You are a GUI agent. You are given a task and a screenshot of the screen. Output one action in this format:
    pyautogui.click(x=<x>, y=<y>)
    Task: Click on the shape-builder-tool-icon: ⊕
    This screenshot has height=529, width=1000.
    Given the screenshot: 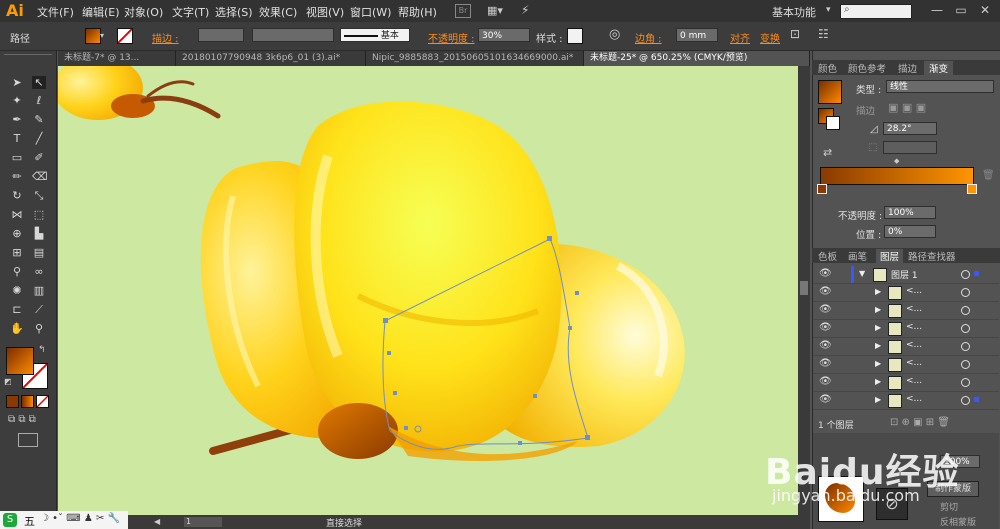 What is the action you would take?
    pyautogui.click(x=17, y=233)
    